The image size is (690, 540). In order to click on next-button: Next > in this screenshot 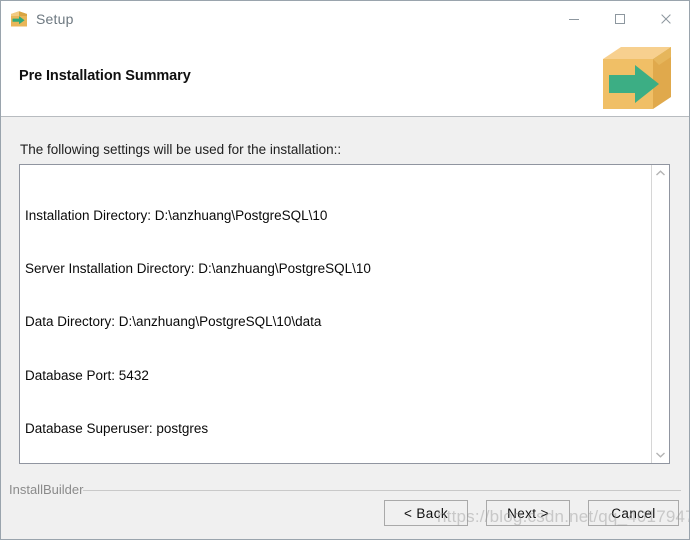, I will do `click(528, 513)`.